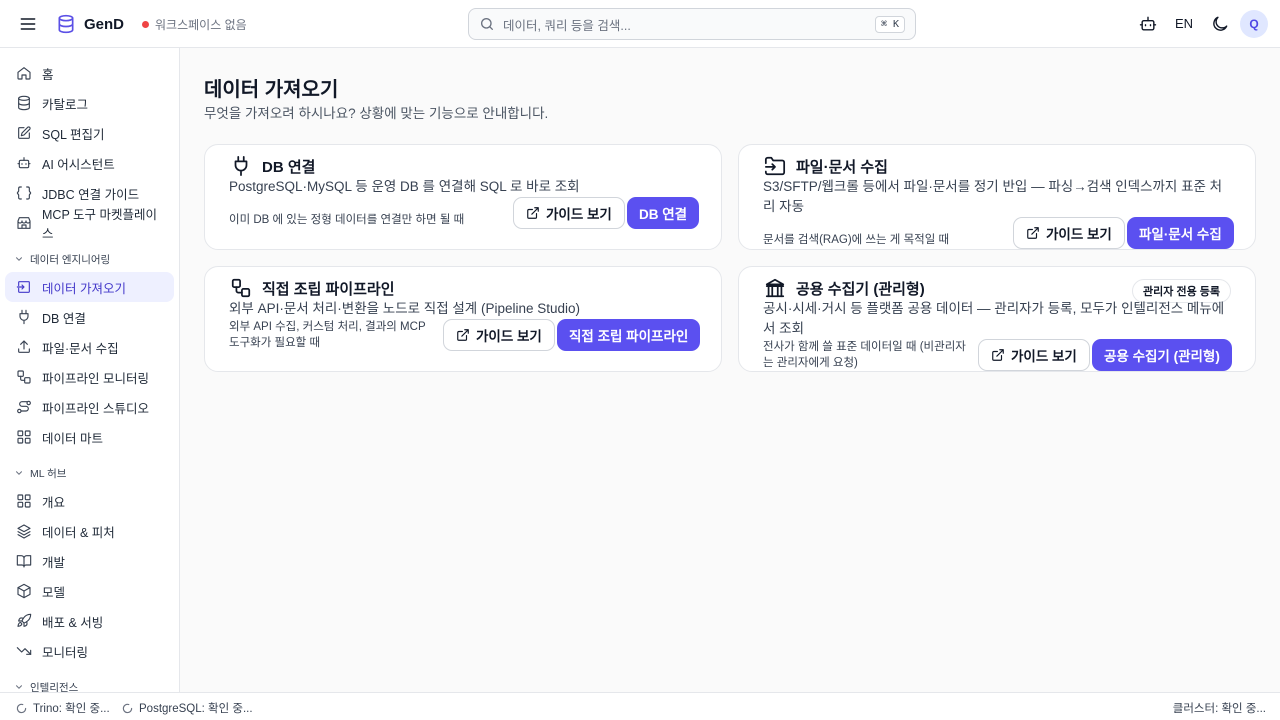  What do you see at coordinates (201, 25) in the screenshot?
I see `workspace-label: 워크스페이스 없음` at bounding box center [201, 25].